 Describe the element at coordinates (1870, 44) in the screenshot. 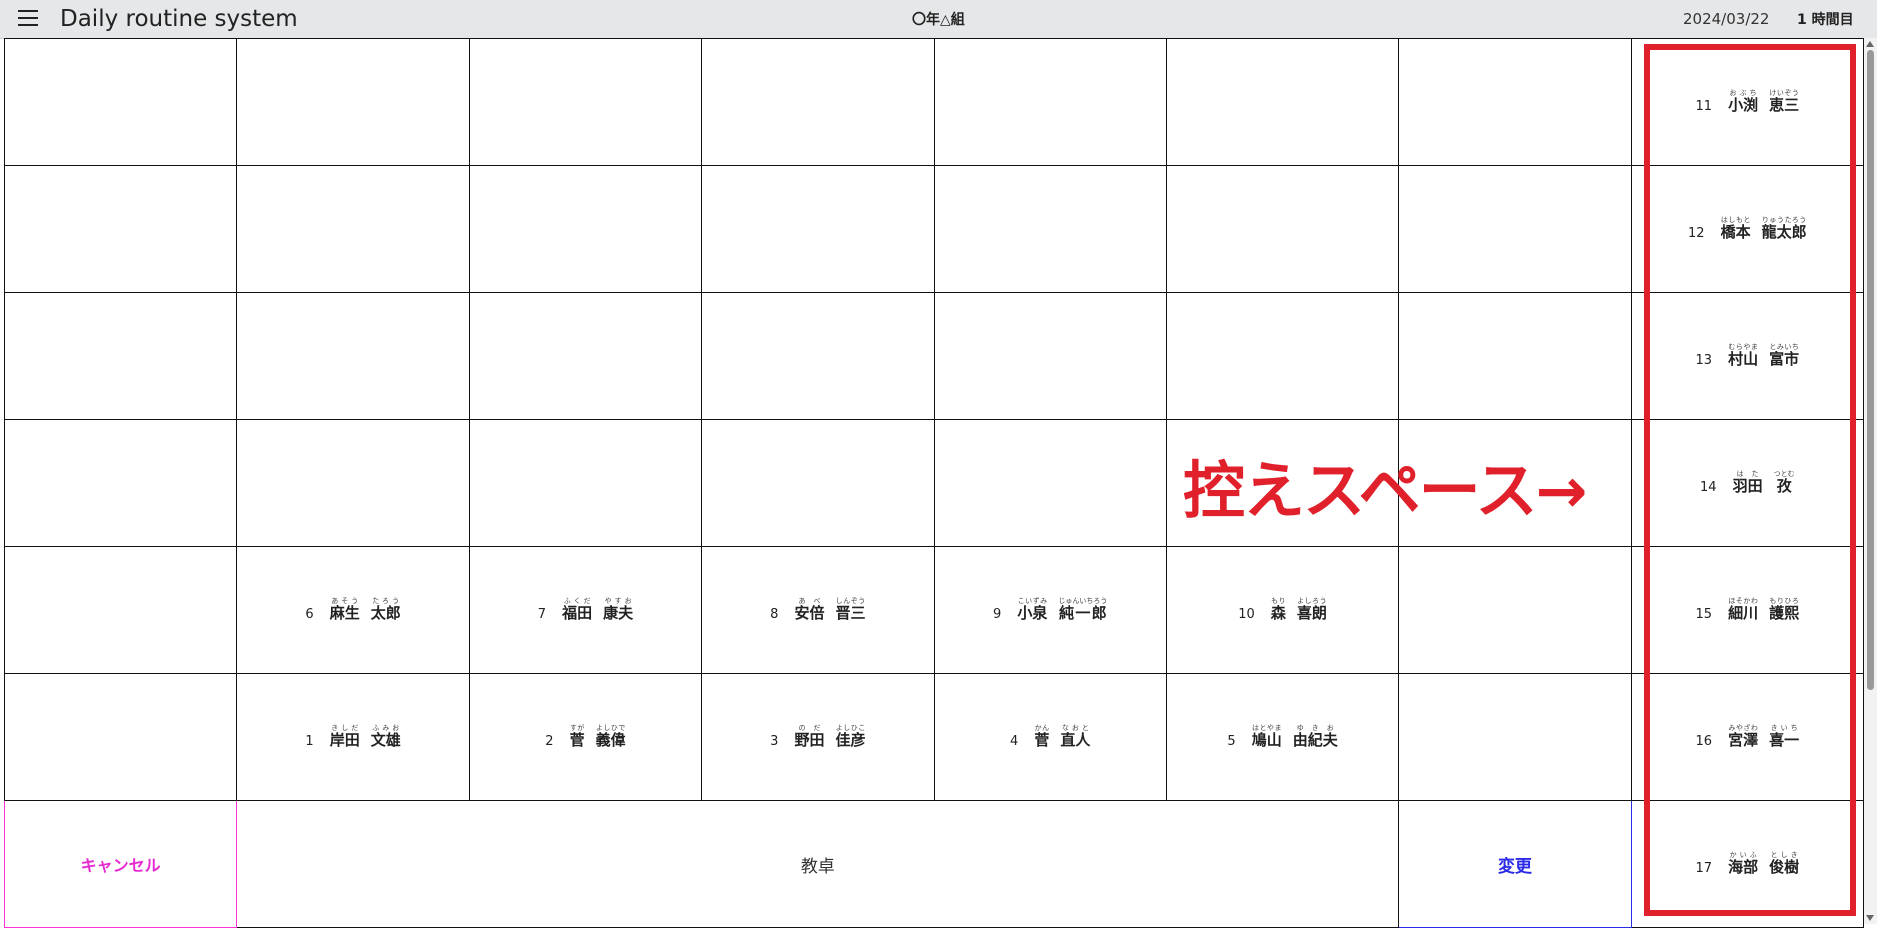

I see `scroll-up-arrow-icon` at that location.